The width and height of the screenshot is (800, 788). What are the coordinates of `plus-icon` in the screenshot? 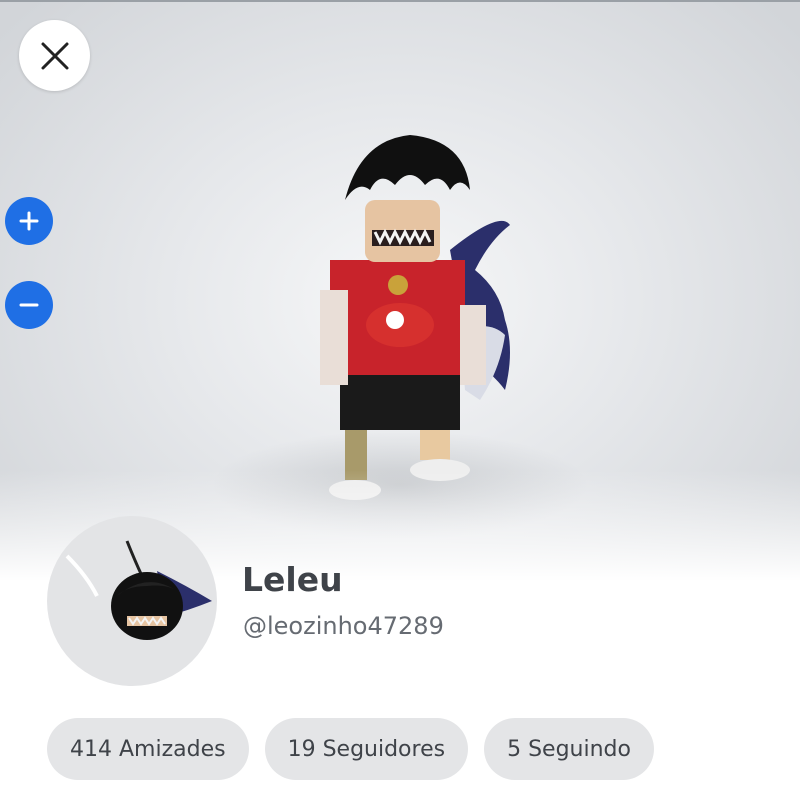 It's located at (29, 221).